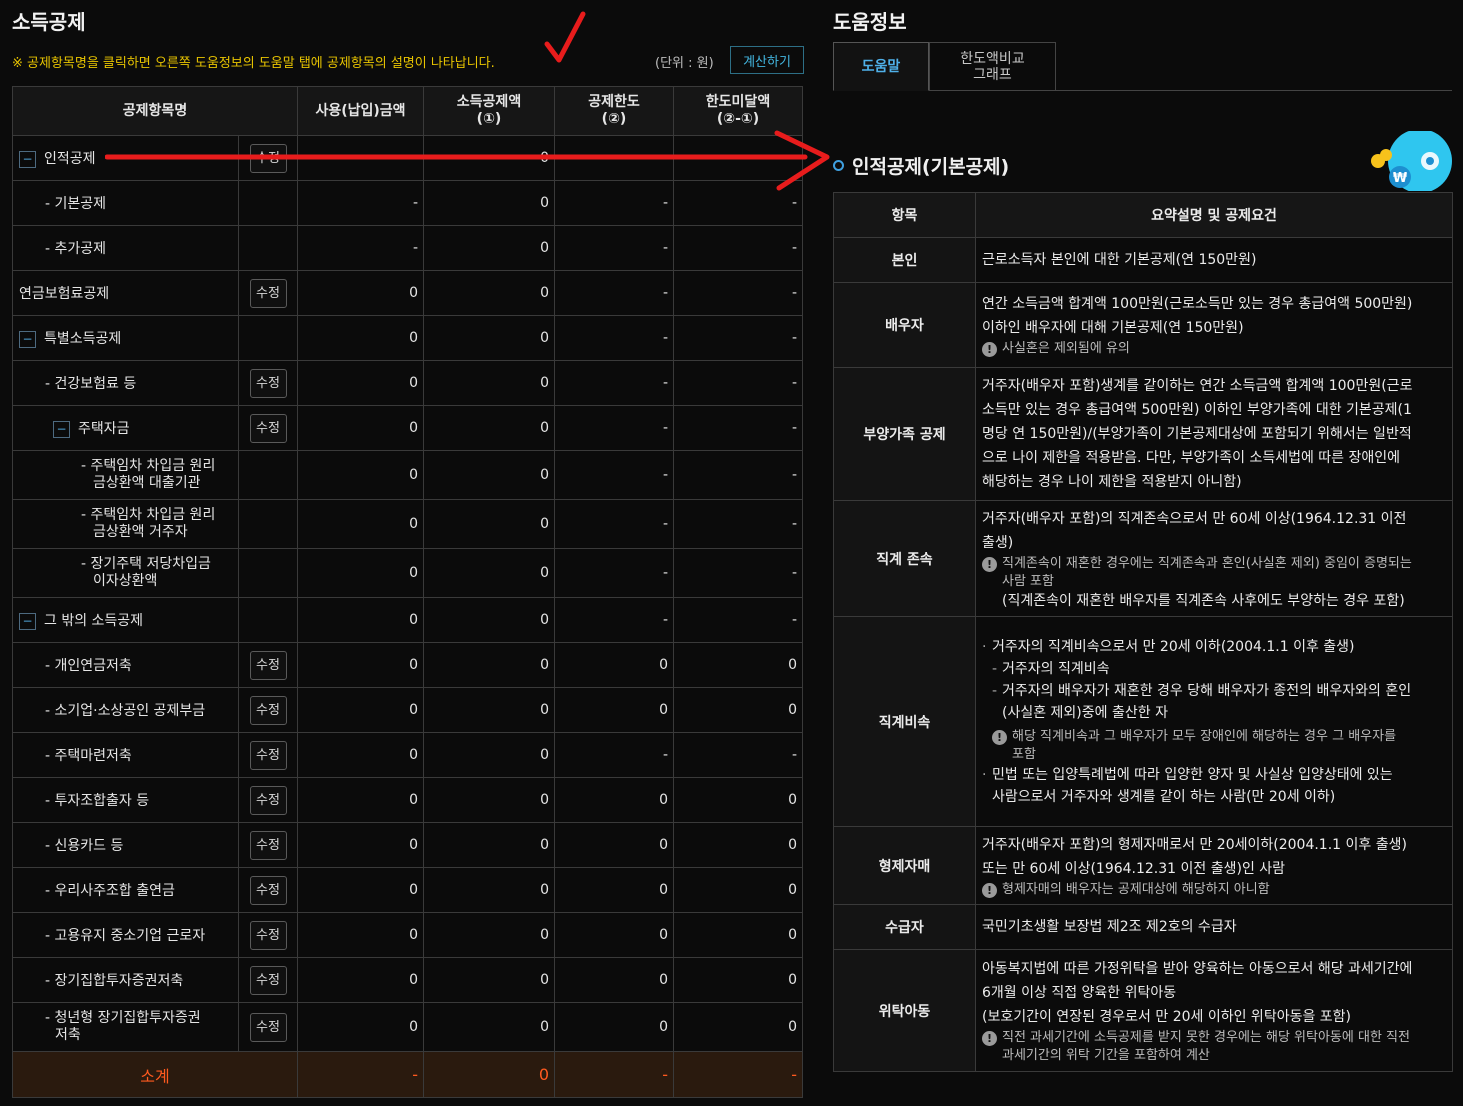  What do you see at coordinates (125, 428) in the screenshot?
I see `row-name: − 주택자금` at bounding box center [125, 428].